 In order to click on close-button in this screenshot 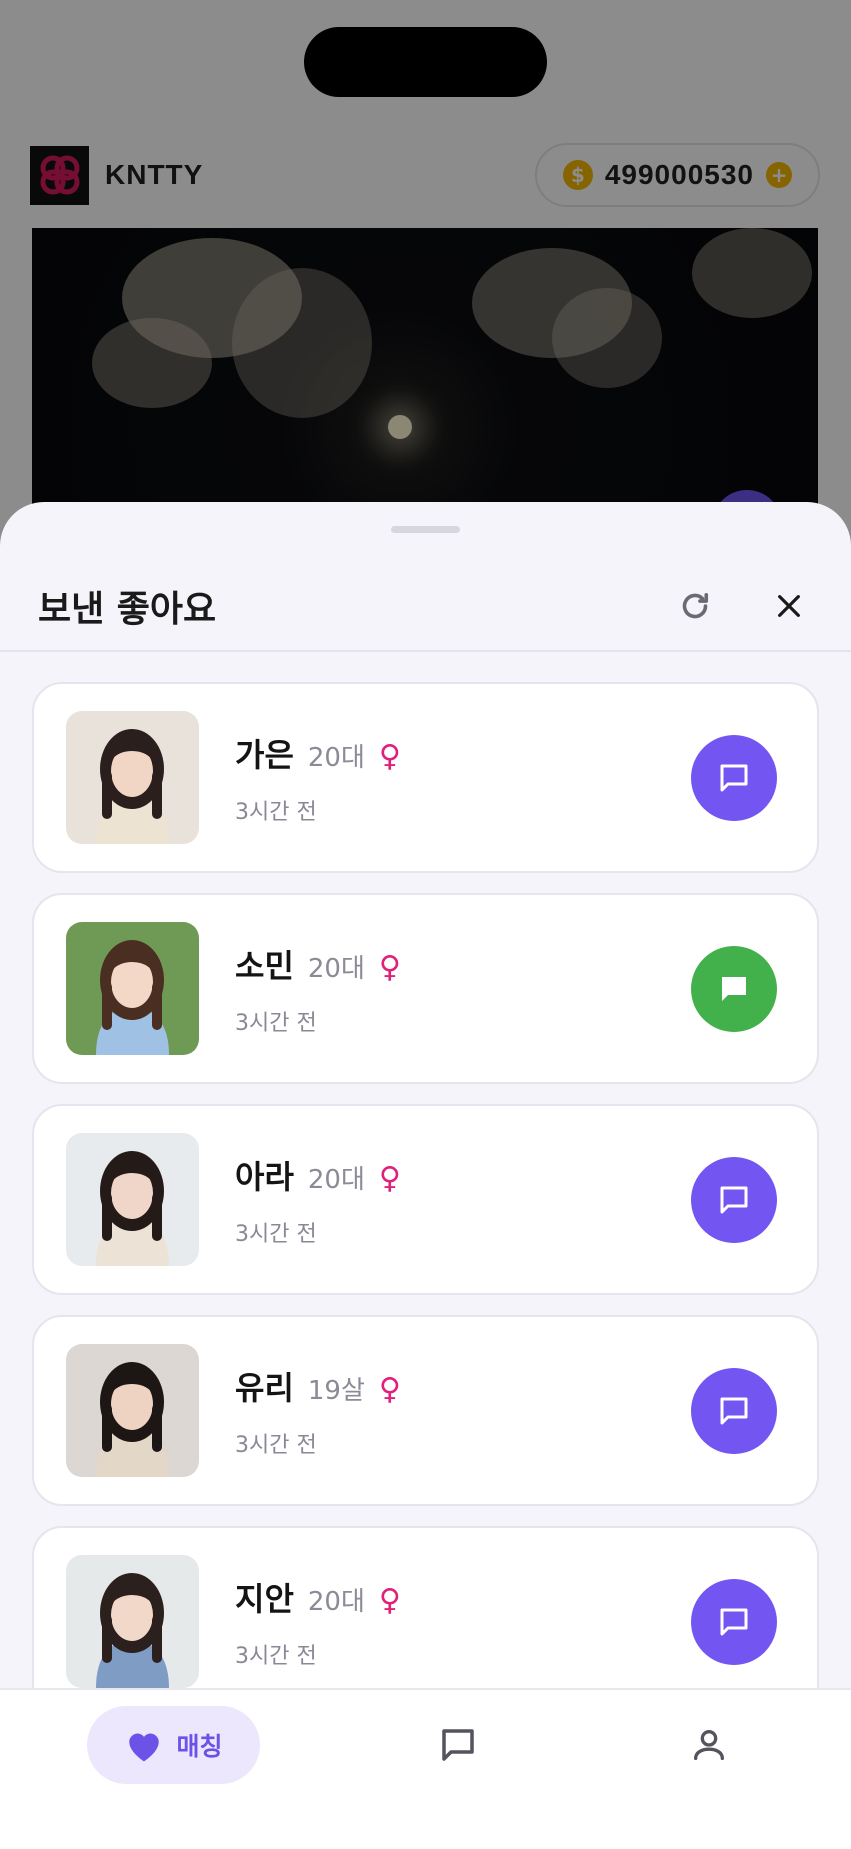, I will do `click(789, 606)`.